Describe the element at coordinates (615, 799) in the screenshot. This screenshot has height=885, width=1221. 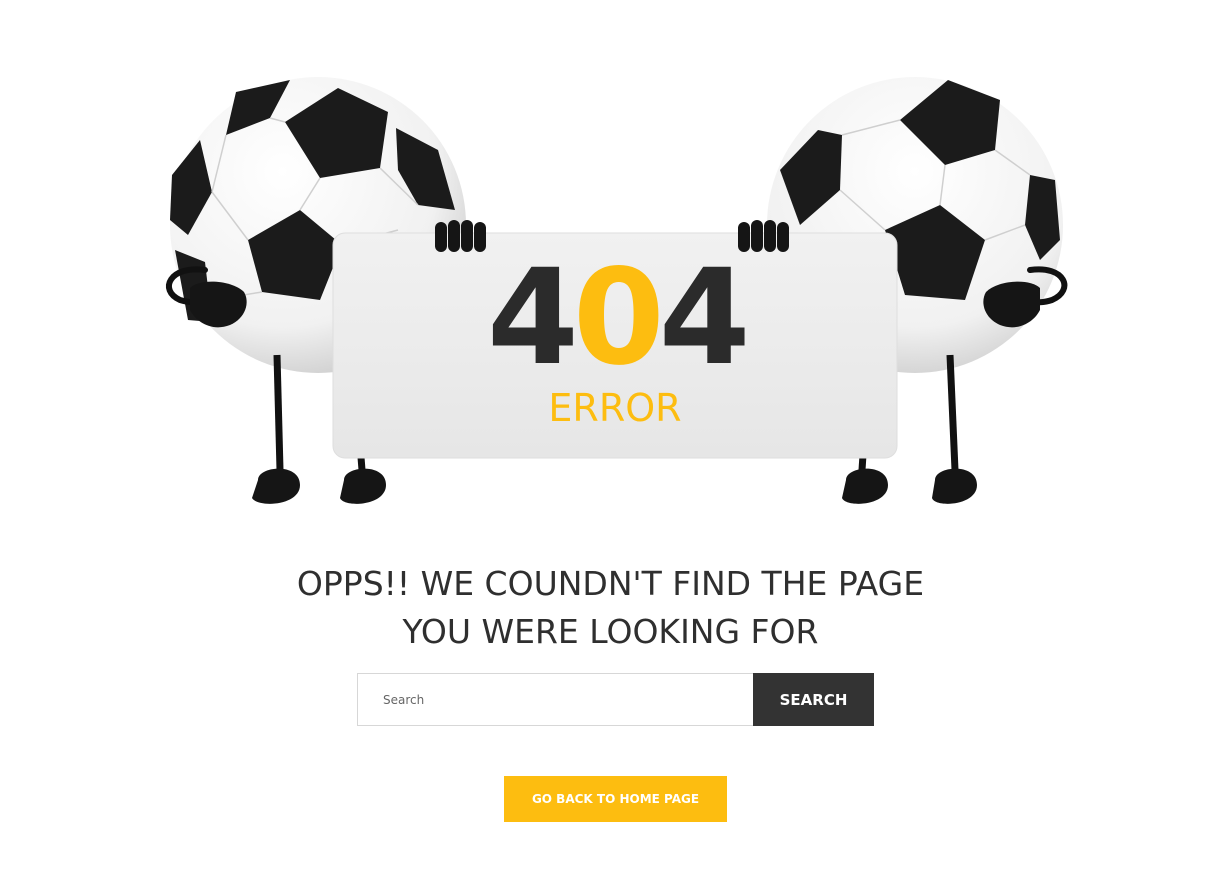
I see `go-home-button: GO BACK TO HOME PAGE` at that location.